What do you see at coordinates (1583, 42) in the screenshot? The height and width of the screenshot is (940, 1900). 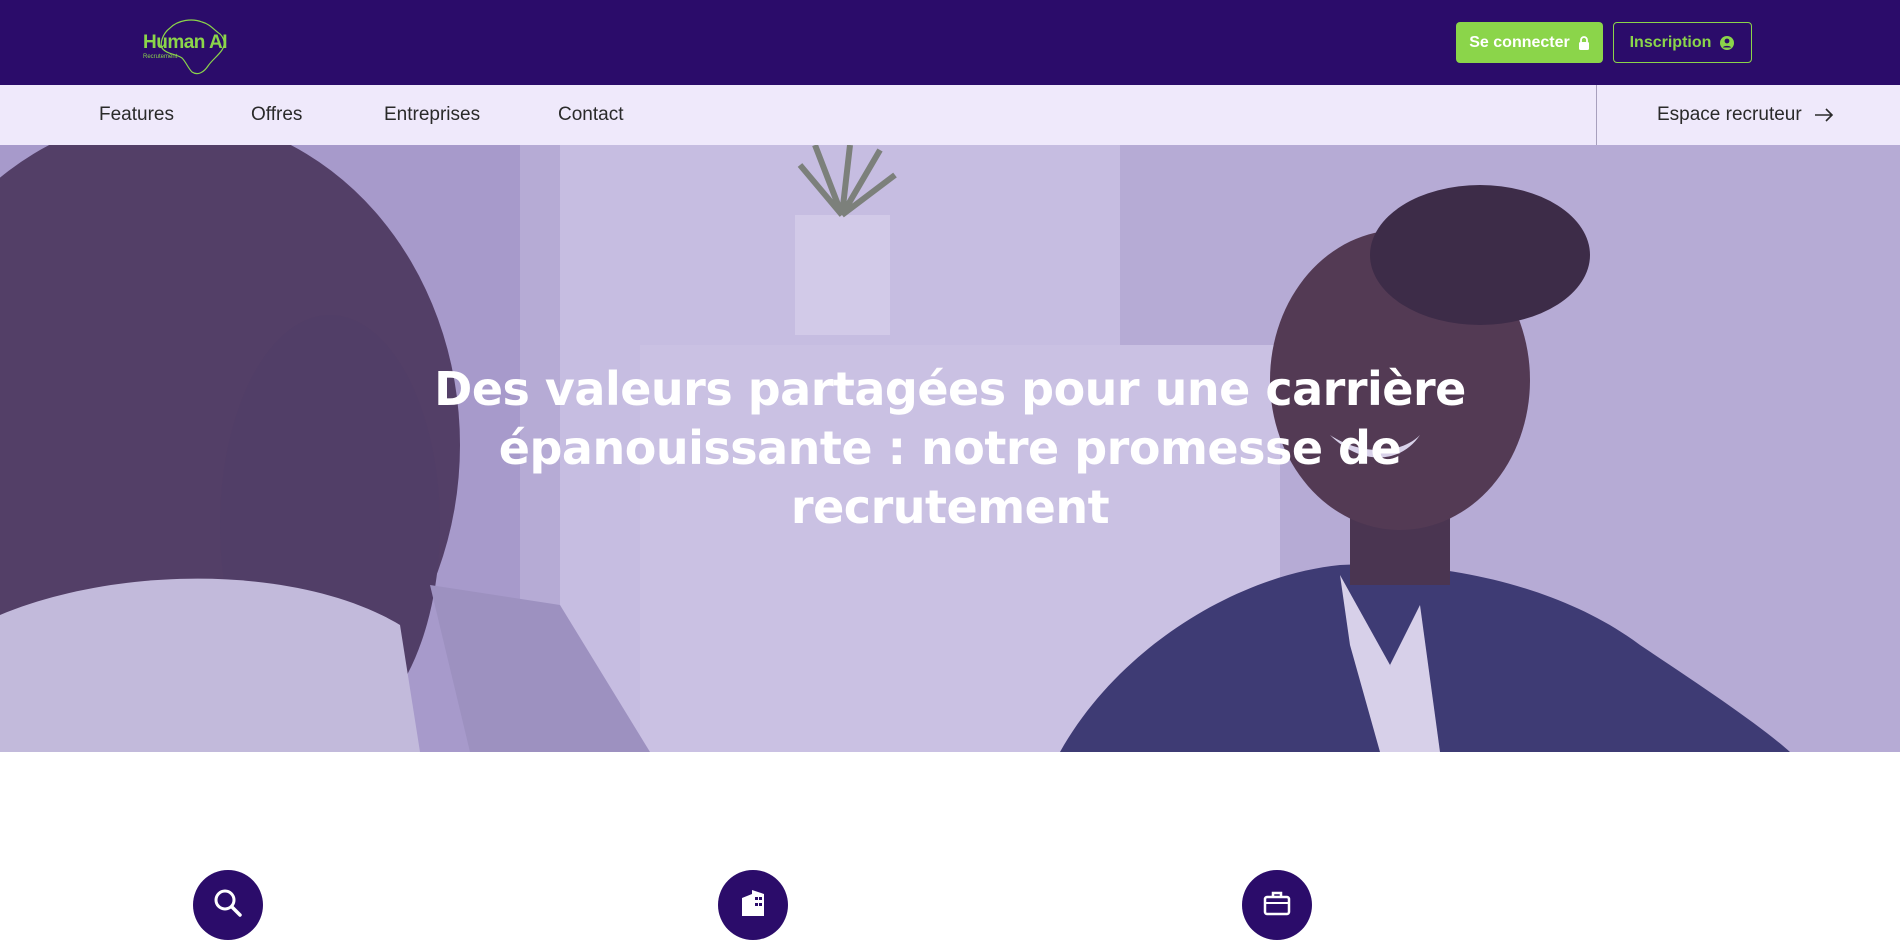 I see `lock-icon` at bounding box center [1583, 42].